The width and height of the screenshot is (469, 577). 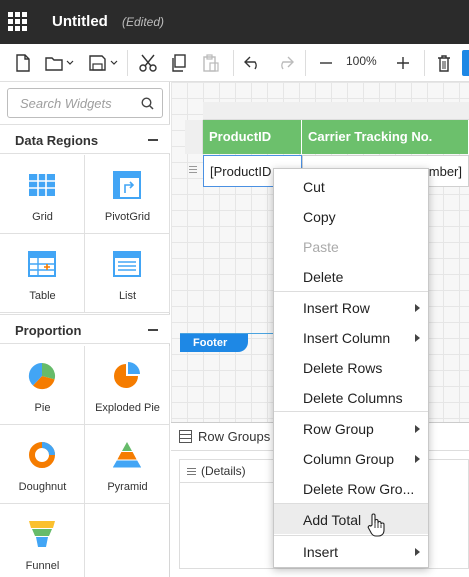 I want to click on widget-grid: Grid, so click(x=42, y=194).